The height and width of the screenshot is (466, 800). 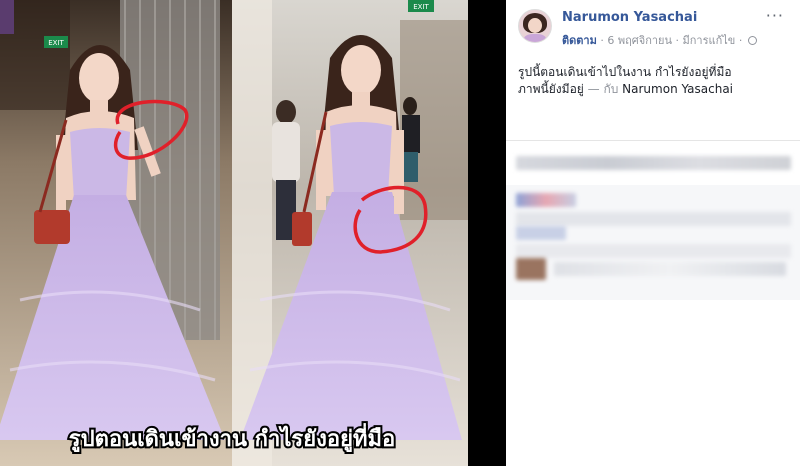 I want to click on caption-line-2: ภาพนี้ยังมีอยู่ — กับ Narumon Yasachai, so click(x=653, y=89).